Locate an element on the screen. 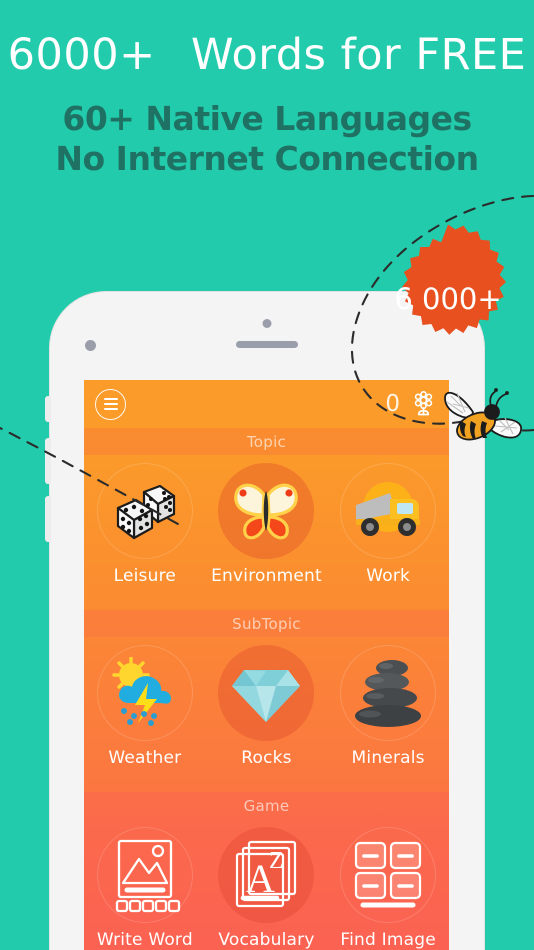 The image size is (534, 950). flower-icon is located at coordinates (423, 404).